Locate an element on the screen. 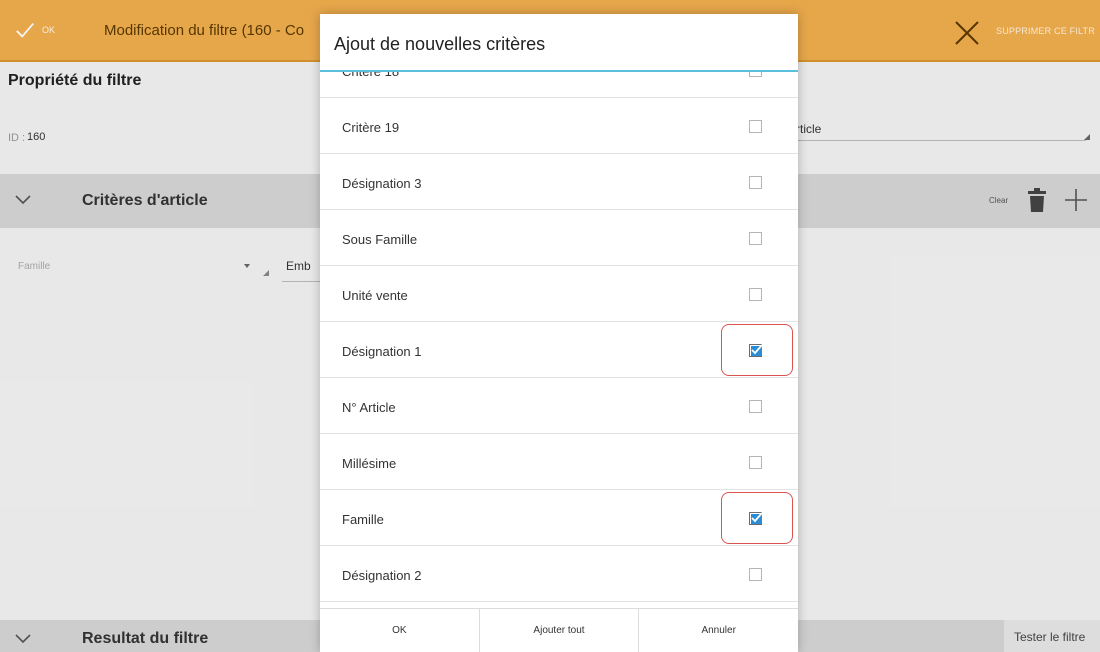 The image size is (1100, 652). list-item-label: Désignation 1 is located at coordinates (382, 351).